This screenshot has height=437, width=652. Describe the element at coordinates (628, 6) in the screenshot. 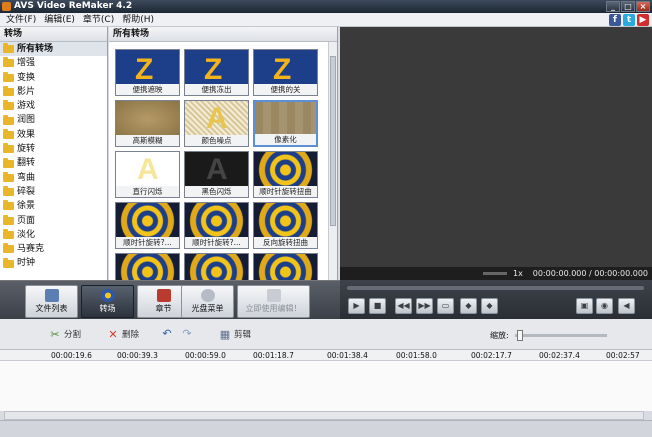

I see `maximize-button: □` at that location.